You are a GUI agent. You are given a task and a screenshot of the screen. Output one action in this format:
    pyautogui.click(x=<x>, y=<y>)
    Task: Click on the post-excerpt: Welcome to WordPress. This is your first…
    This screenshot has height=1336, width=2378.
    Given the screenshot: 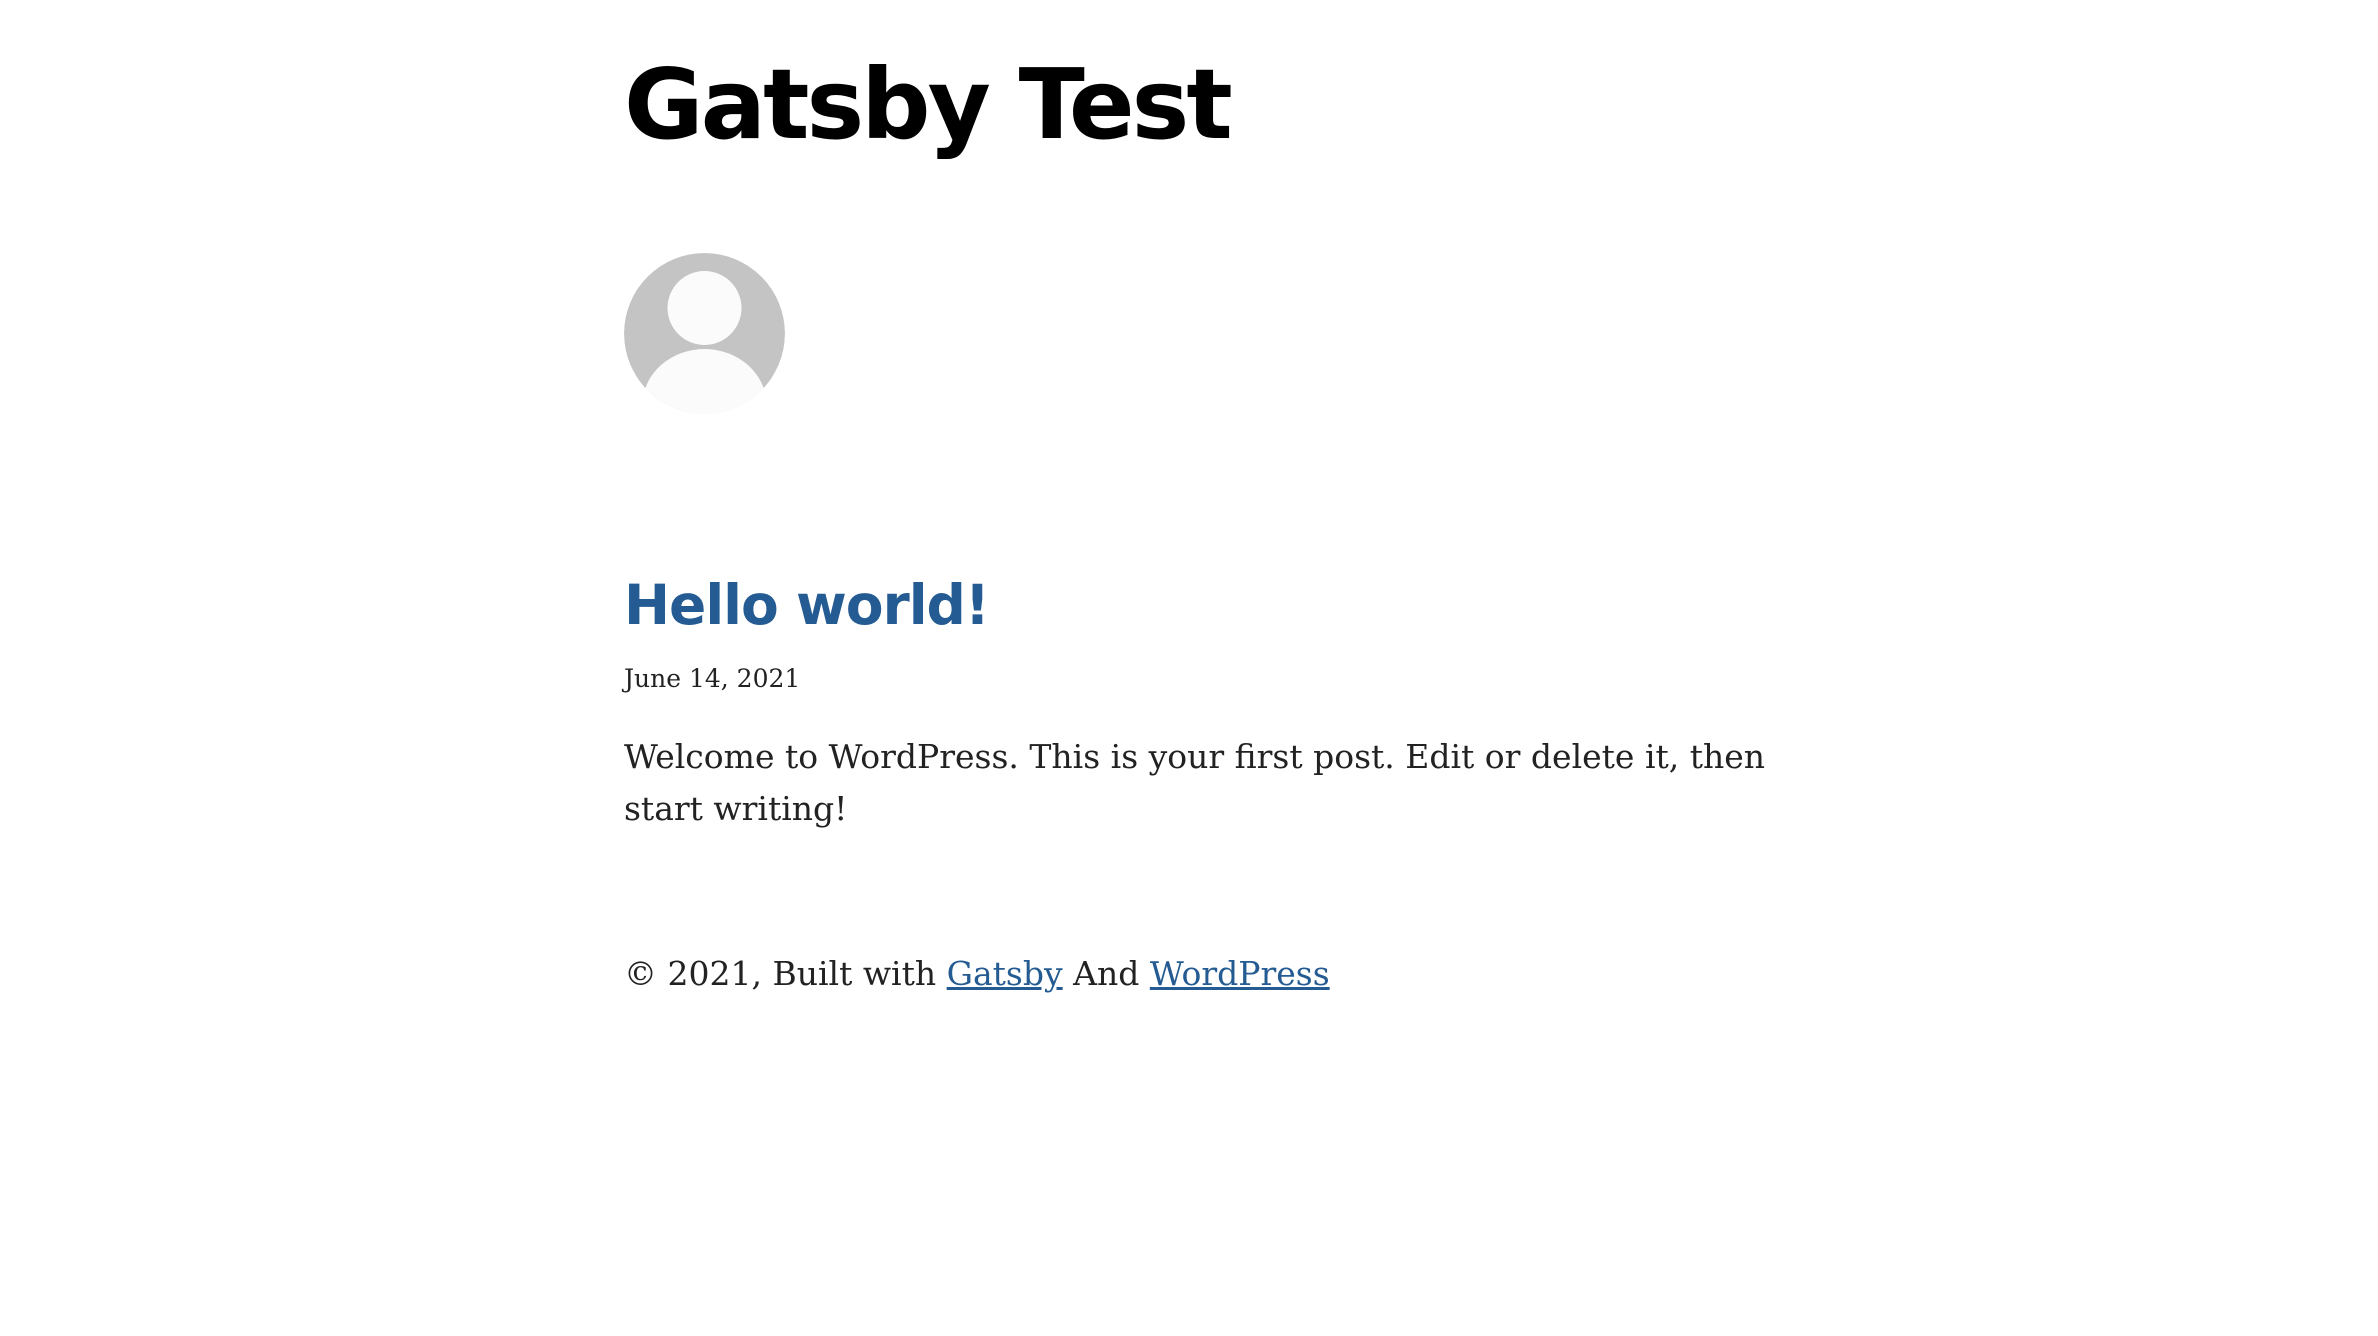 What is the action you would take?
    pyautogui.click(x=1195, y=782)
    